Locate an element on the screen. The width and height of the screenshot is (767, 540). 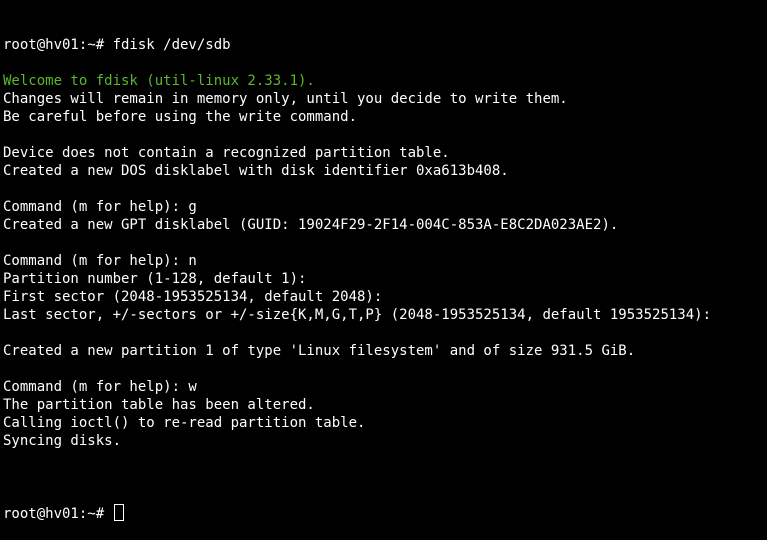
terminal-line: The partition table has been altered. is located at coordinates (159, 405).